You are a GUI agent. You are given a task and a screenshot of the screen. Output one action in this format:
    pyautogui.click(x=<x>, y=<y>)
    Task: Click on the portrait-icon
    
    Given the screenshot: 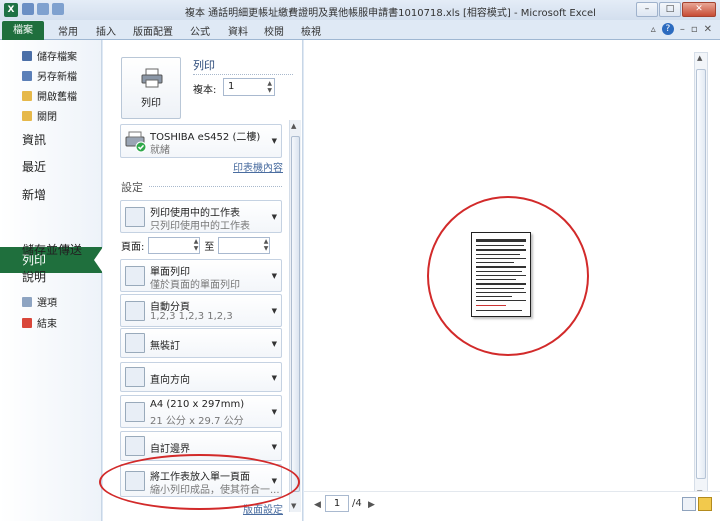 What is the action you would take?
    pyautogui.click(x=135, y=377)
    